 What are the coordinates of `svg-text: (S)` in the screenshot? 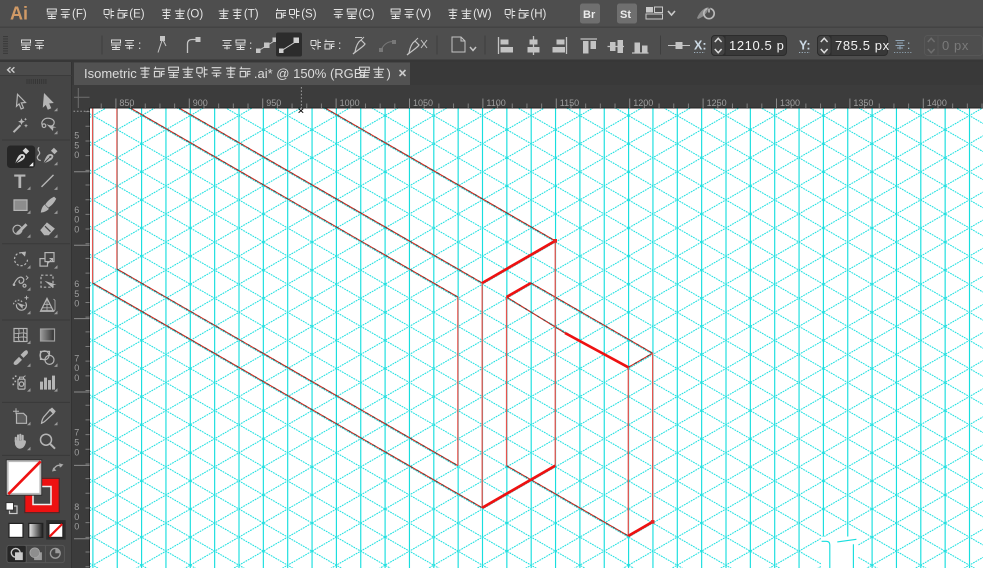 It's located at (309, 15).